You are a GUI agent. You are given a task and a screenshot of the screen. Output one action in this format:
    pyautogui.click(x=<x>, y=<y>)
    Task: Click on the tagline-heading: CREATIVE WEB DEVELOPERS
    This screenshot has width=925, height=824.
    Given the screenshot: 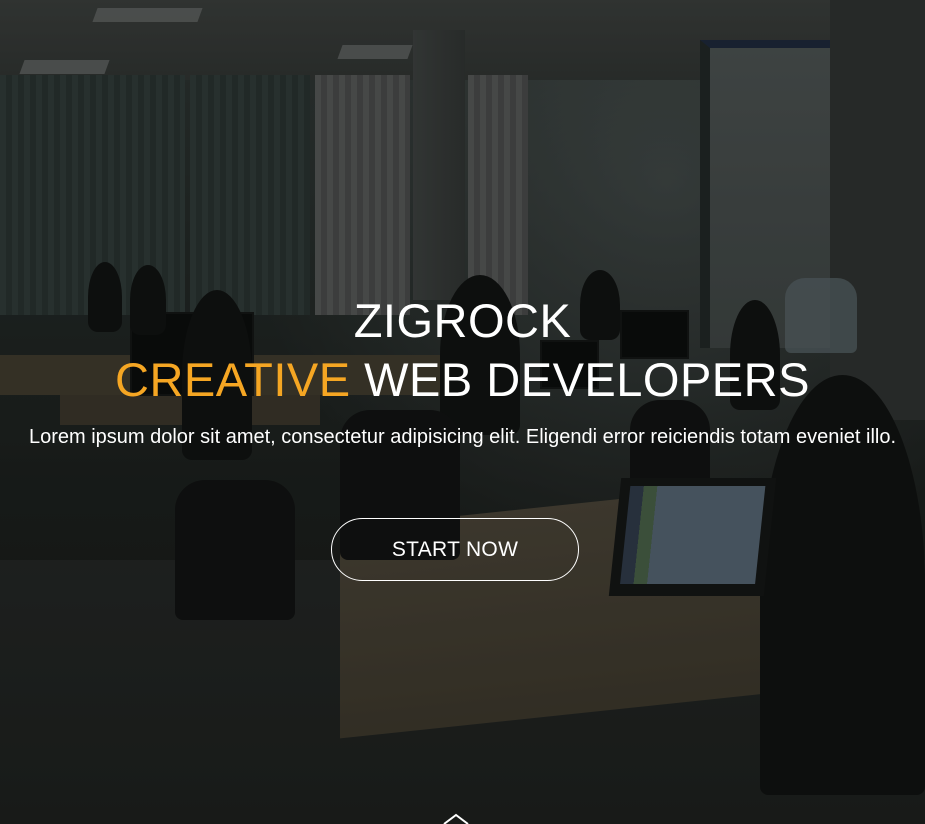 What is the action you would take?
    pyautogui.click(x=462, y=380)
    